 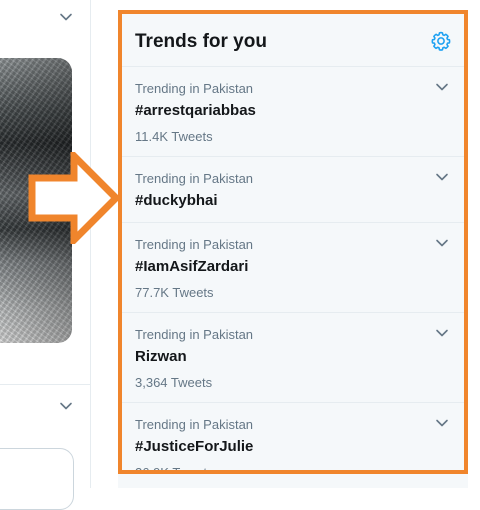 What do you see at coordinates (293, 190) in the screenshot?
I see `trend-item: Trending in Pakistan #duckybhai` at bounding box center [293, 190].